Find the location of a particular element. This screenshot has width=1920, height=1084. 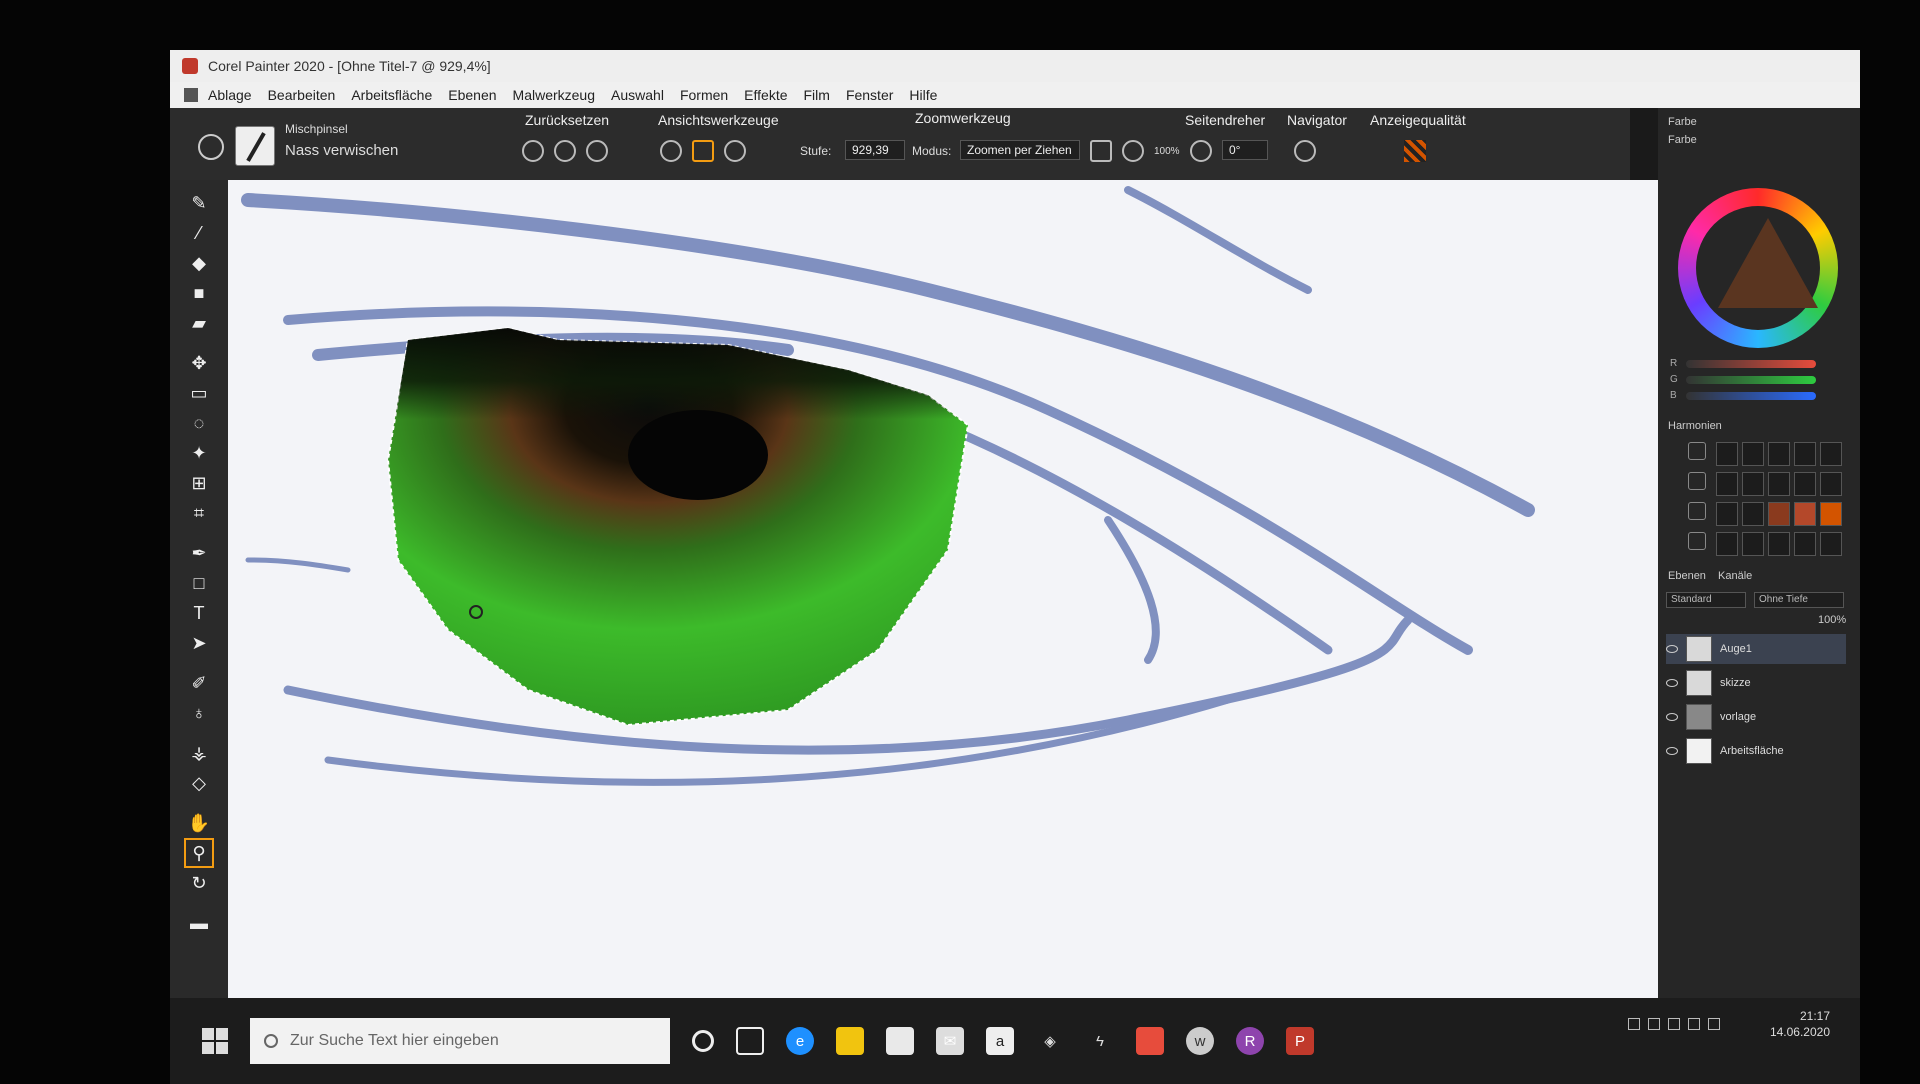

dropbox-icon: ◈ is located at coordinates (1050, 1041).